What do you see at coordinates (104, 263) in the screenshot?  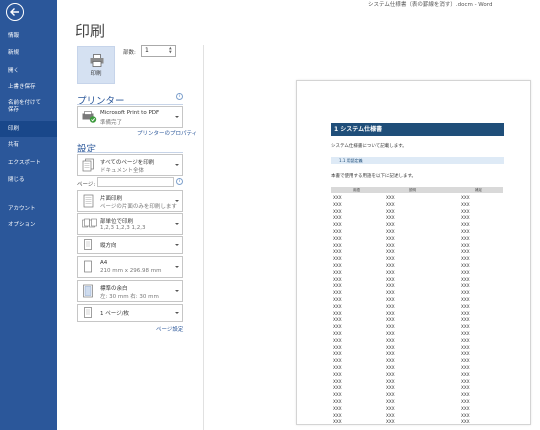 I see `paper-size-title: A4` at bounding box center [104, 263].